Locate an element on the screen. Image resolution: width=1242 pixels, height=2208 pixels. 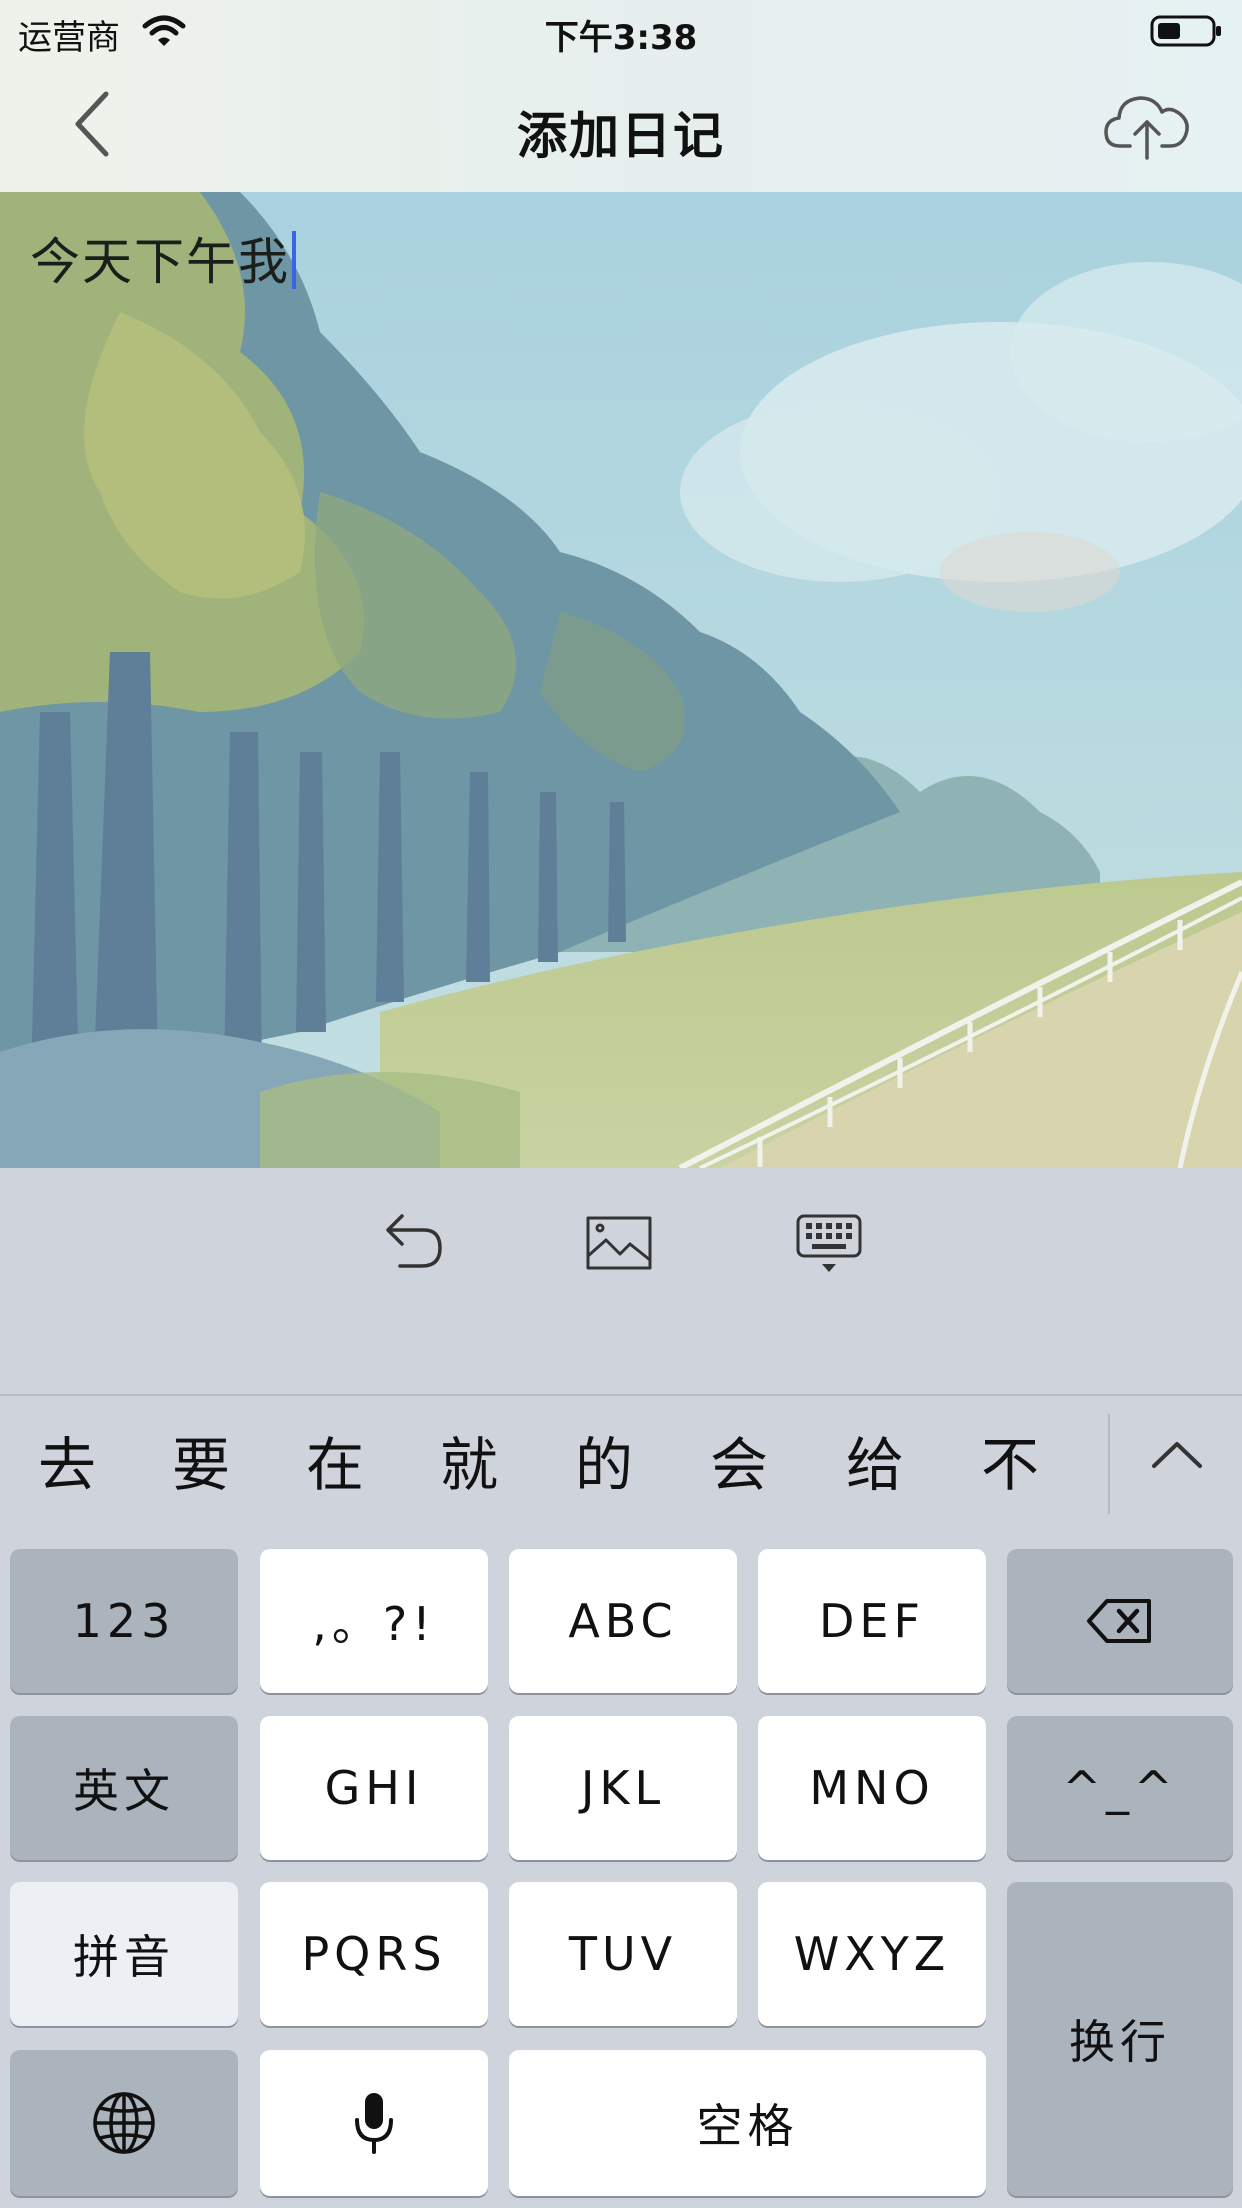
status-bar: 运营商 下午3:38 is located at coordinates (621, 30).